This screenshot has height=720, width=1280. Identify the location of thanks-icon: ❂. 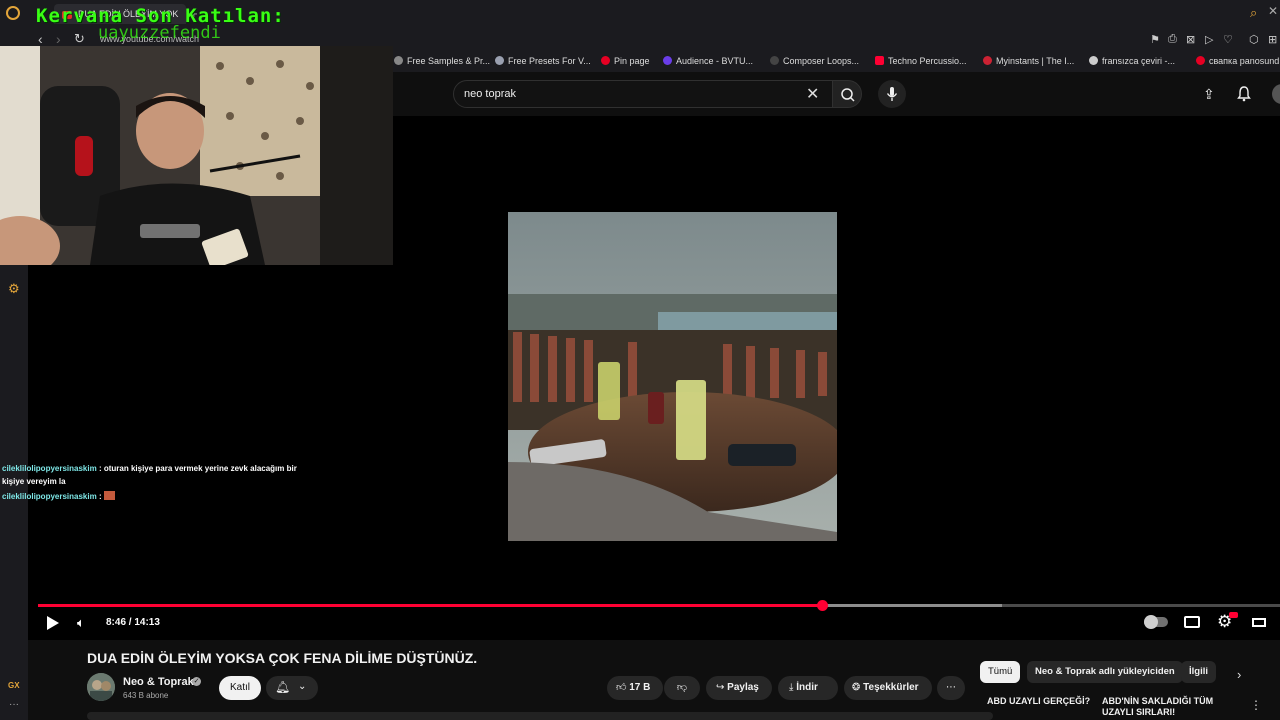
(856, 687).